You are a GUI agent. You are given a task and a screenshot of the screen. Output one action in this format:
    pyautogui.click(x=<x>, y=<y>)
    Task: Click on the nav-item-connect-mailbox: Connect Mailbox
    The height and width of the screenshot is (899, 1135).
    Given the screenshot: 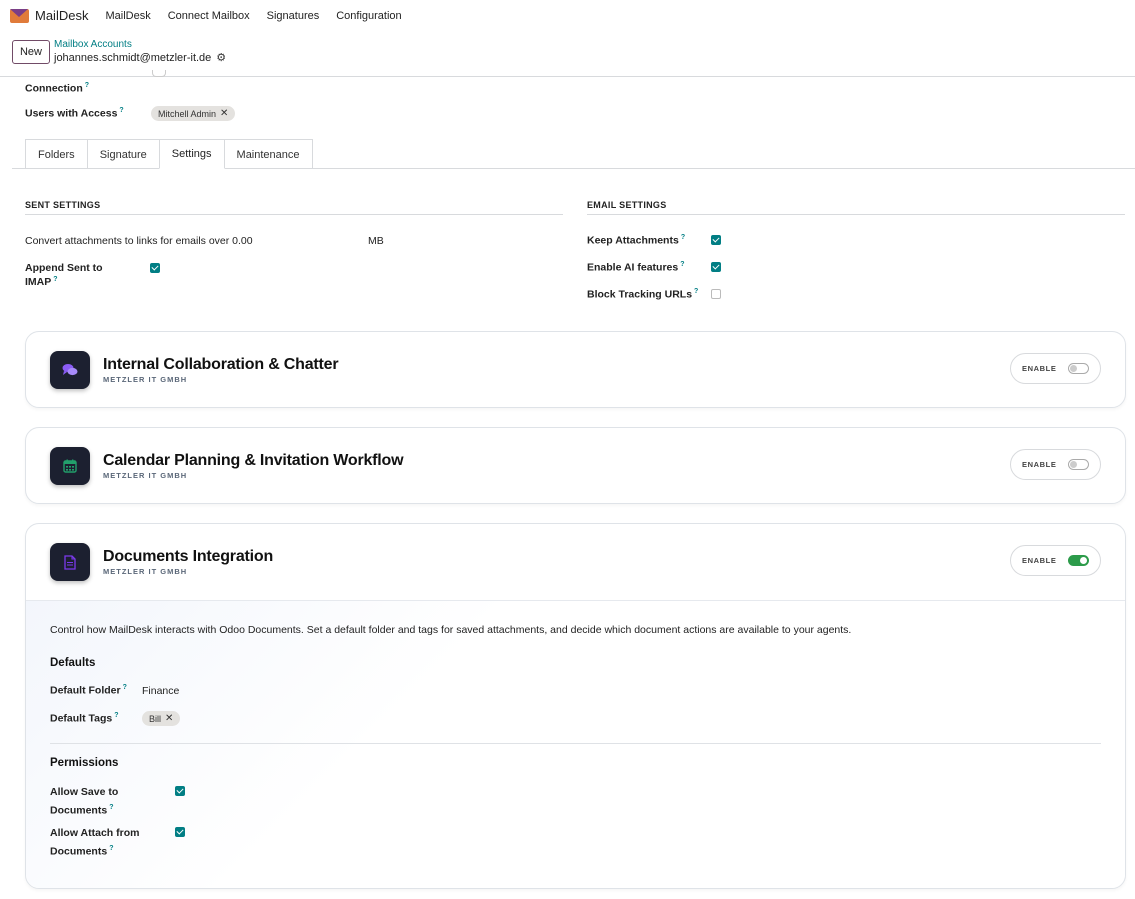 What is the action you would take?
    pyautogui.click(x=209, y=16)
    